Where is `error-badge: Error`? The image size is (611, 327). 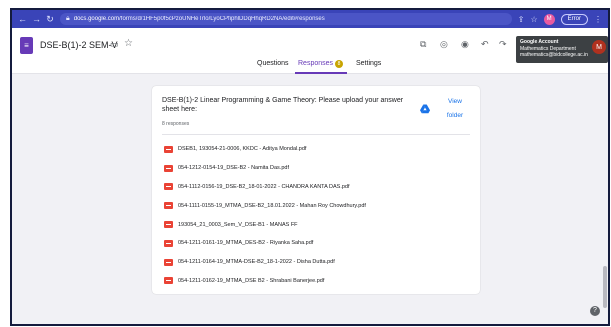 error-badge: Error is located at coordinates (574, 19).